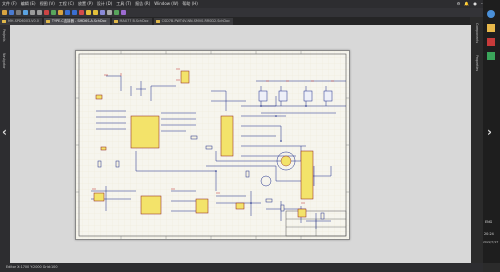 Image resolution: width=500 pixels, height=272 pixels. I want to click on toolbar, so click(250, 12).